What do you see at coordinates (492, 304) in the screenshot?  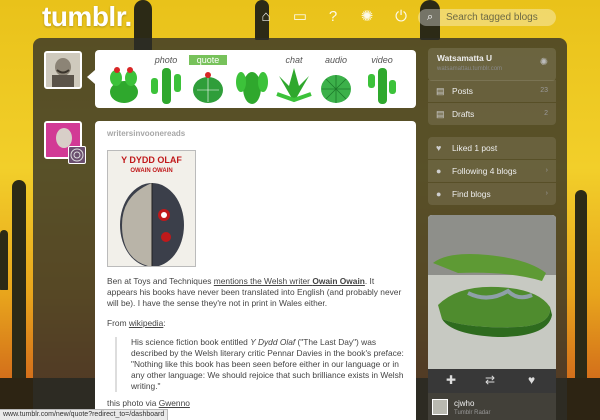 I see `radar-image` at bounding box center [492, 304].